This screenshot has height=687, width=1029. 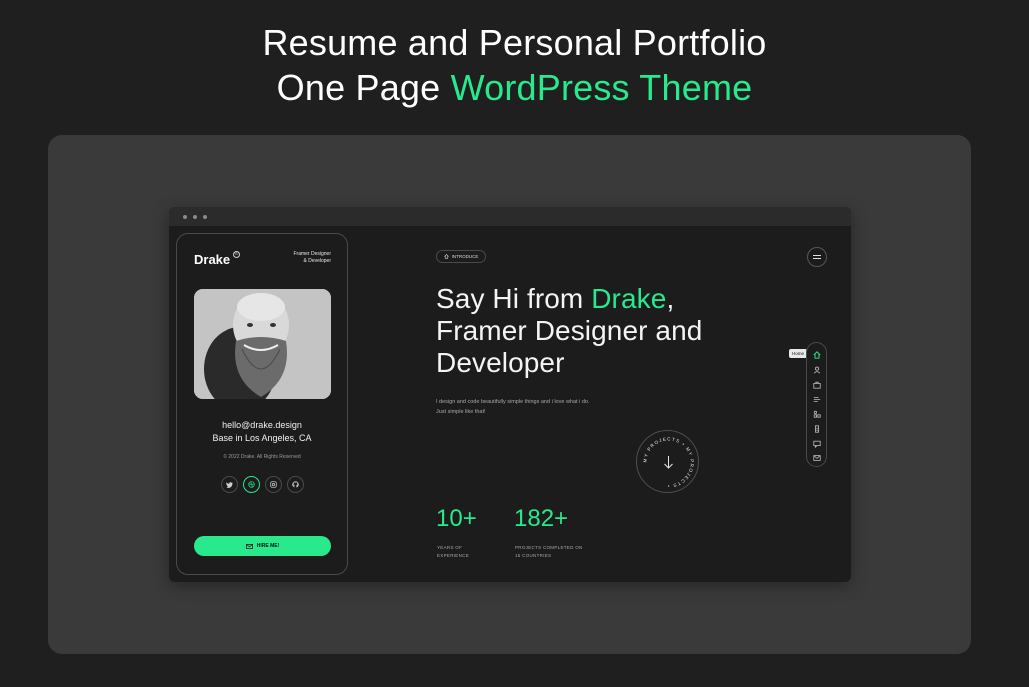 What do you see at coordinates (465, 256) in the screenshot?
I see `intro-label: INTRODUCE` at bounding box center [465, 256].